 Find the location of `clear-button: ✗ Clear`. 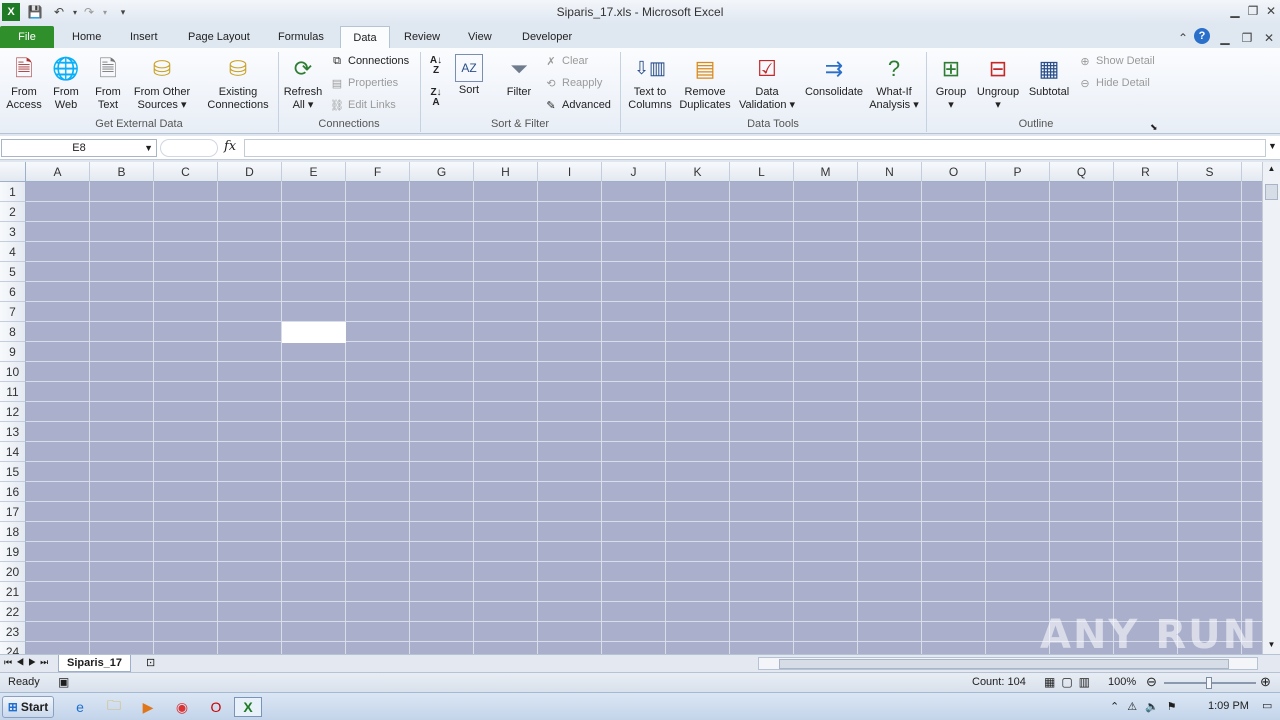

clear-button: ✗ Clear is located at coordinates (566, 61).